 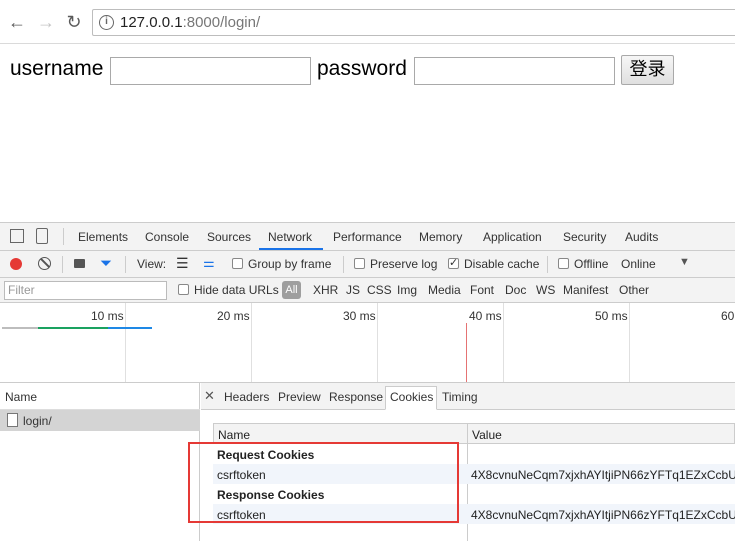 I want to click on tab-preview: Preview, so click(x=299, y=397).